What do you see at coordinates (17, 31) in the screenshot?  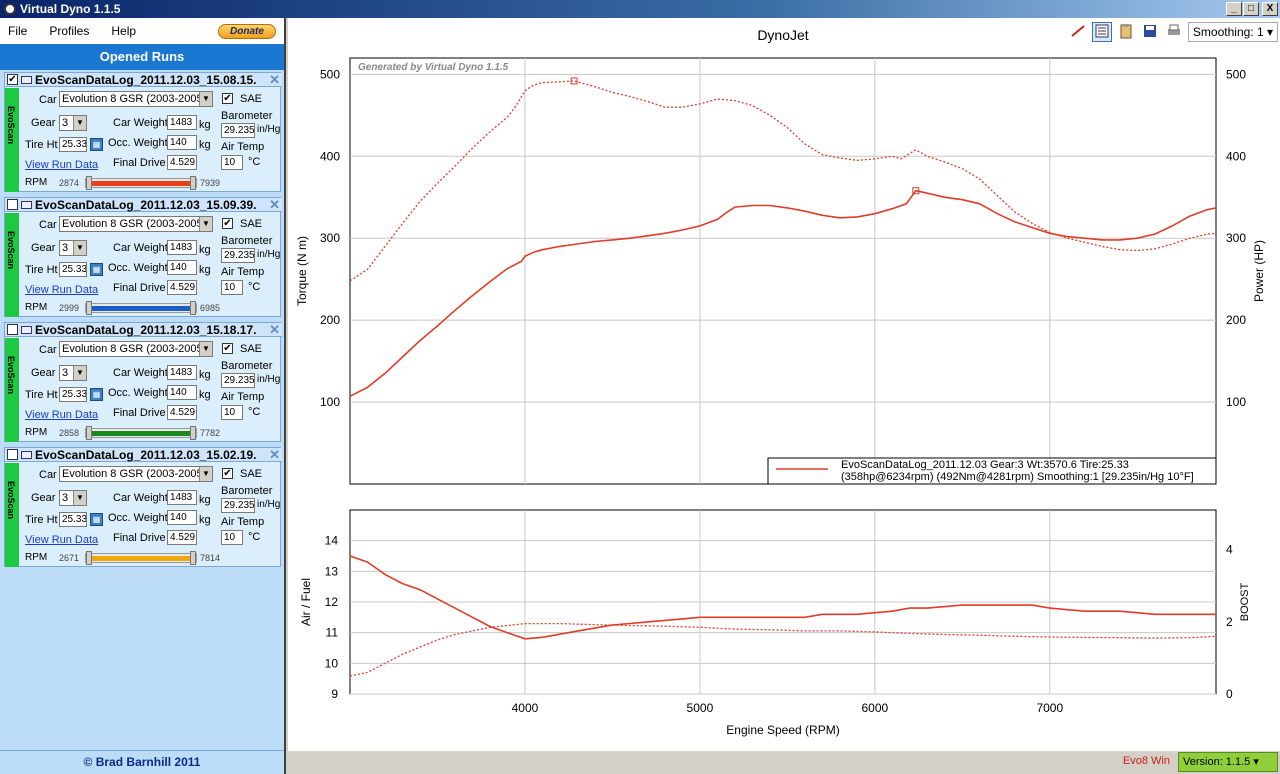 I see `menu-file: File` at bounding box center [17, 31].